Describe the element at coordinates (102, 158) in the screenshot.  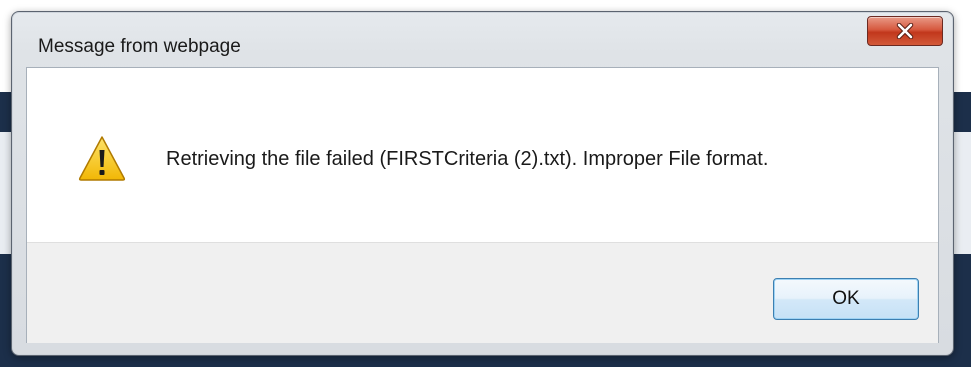
I see `warning-icon` at that location.